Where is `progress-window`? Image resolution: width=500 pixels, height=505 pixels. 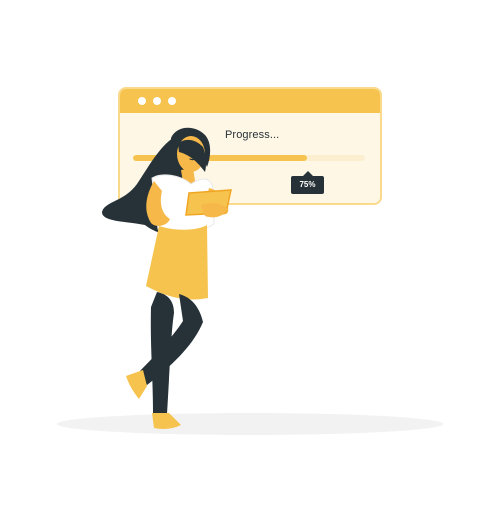
progress-window is located at coordinates (250, 146).